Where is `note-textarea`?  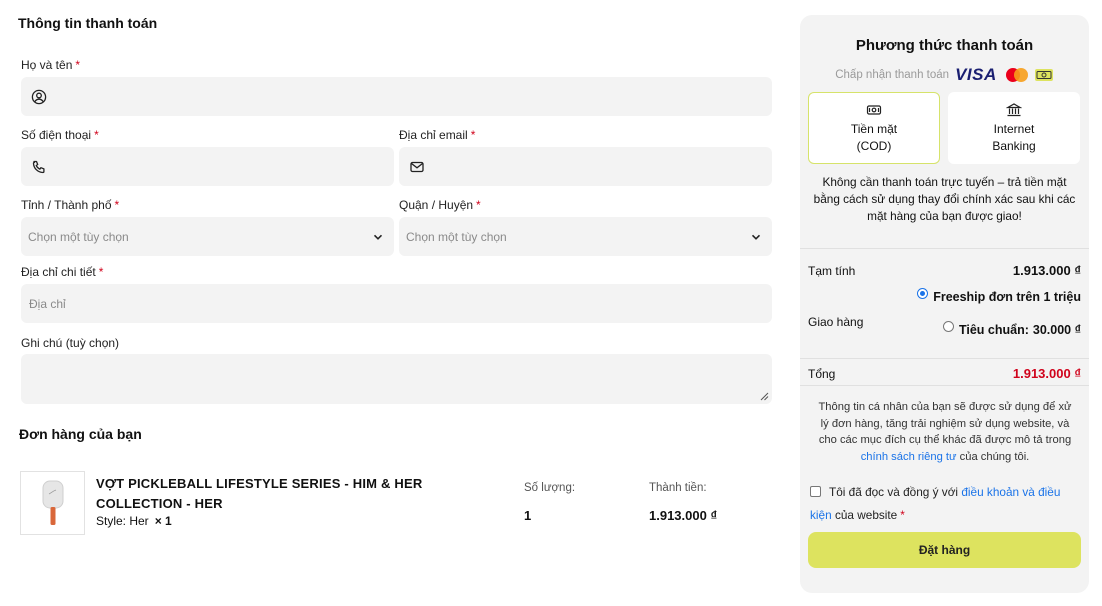
note-textarea is located at coordinates (396, 379).